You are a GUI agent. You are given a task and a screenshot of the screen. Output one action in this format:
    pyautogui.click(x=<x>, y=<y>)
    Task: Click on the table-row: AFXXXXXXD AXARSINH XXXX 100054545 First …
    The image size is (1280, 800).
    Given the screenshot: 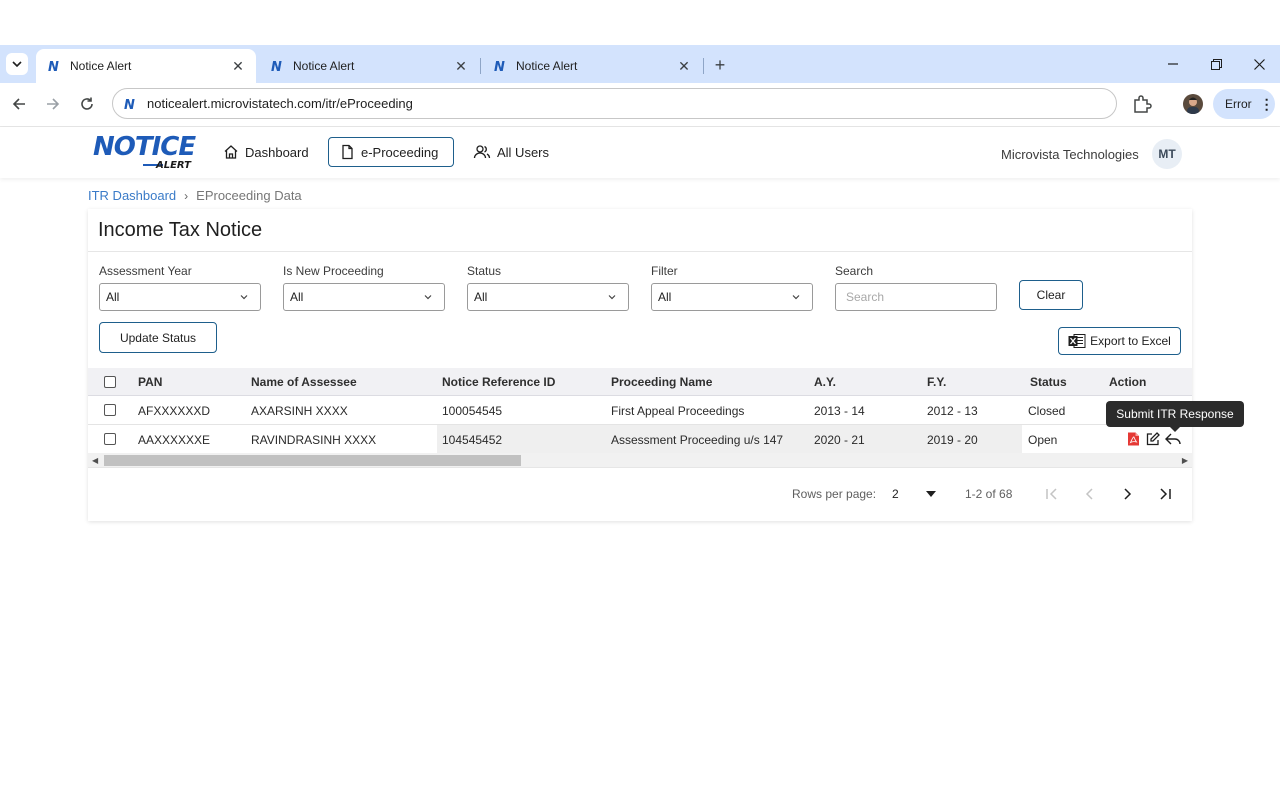 What is the action you would take?
    pyautogui.click(x=640, y=410)
    